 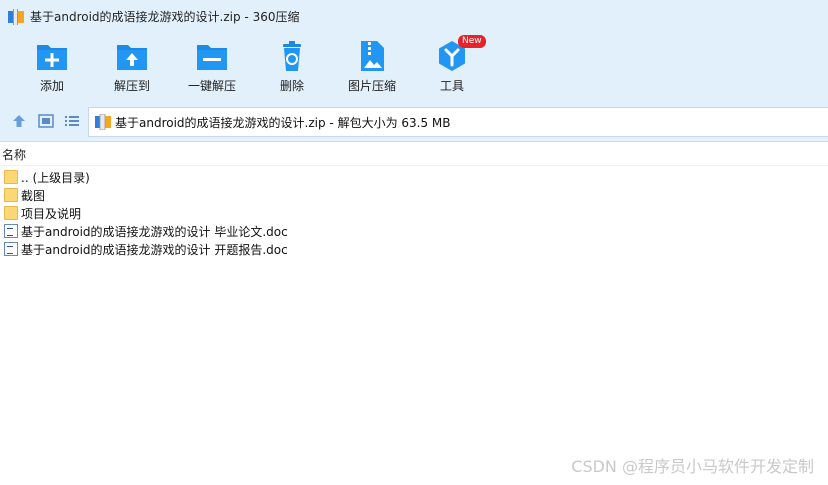 I want to click on one-click-extract-icon, so click(x=212, y=56).